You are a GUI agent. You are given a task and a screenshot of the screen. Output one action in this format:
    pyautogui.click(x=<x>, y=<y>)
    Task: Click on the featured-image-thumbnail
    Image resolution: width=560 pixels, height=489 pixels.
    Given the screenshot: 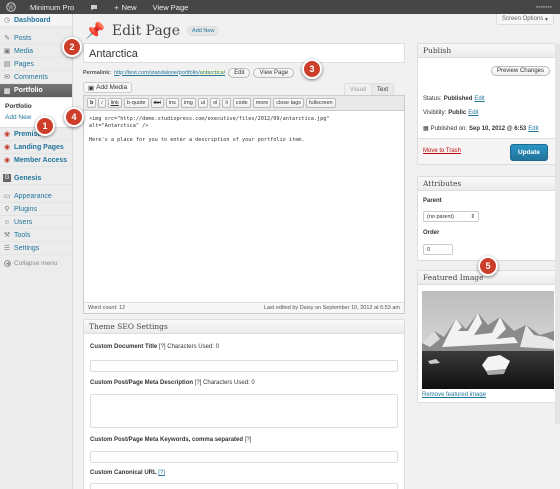 What is the action you would take?
    pyautogui.click(x=488, y=340)
    